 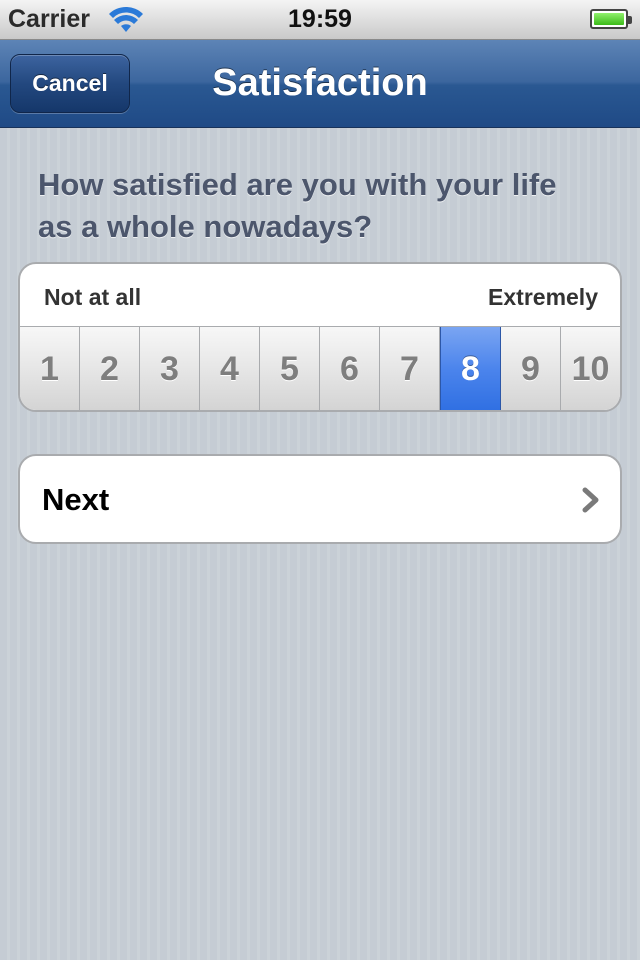 What do you see at coordinates (410, 368) in the screenshot?
I see `scale-option-7: 7` at bounding box center [410, 368].